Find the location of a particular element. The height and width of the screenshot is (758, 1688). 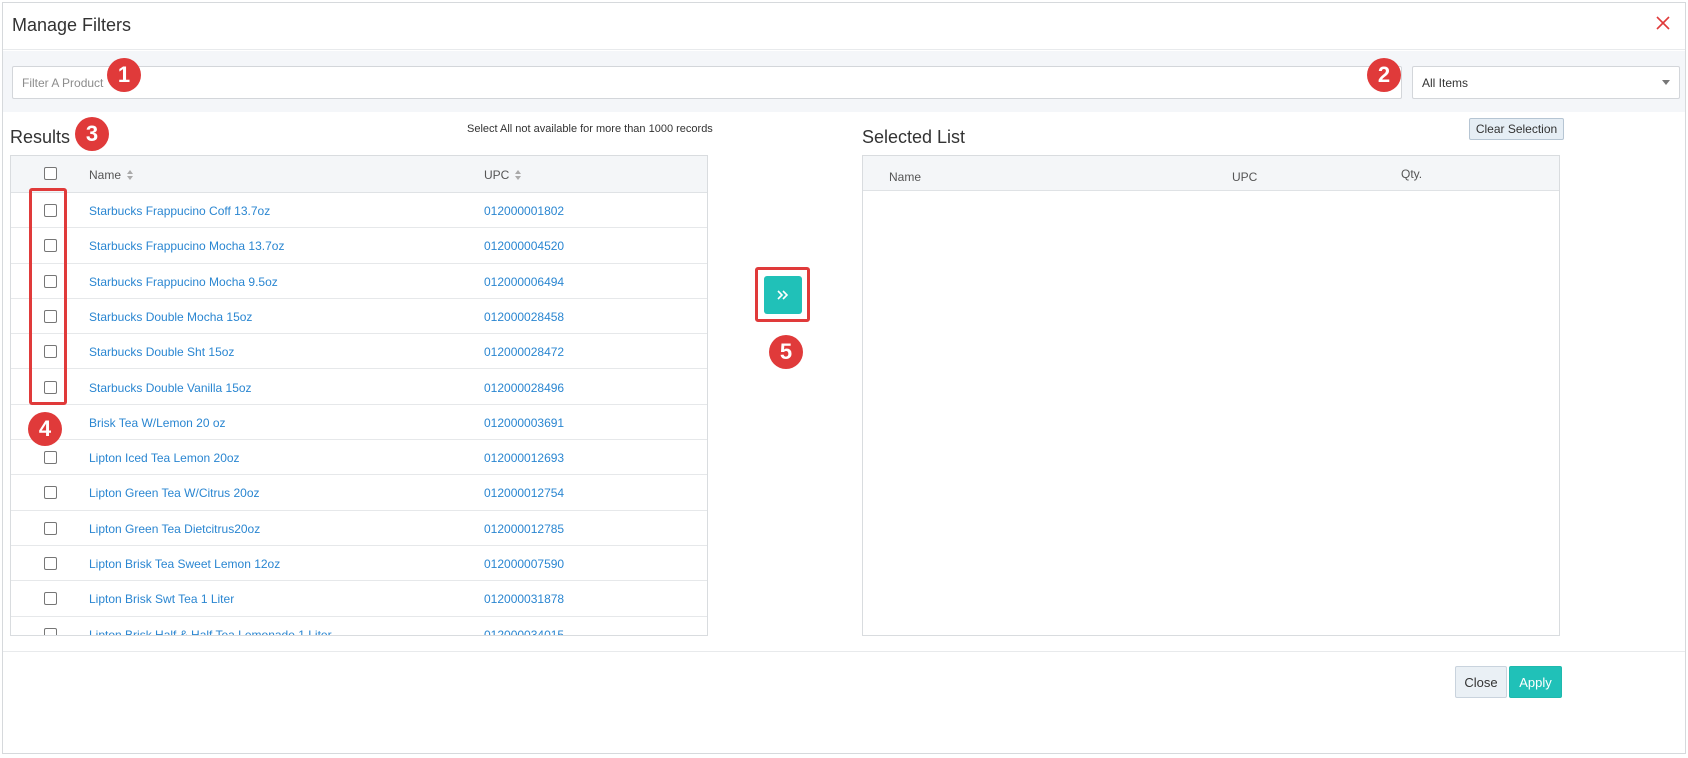

table-row: Starbucks Double Sht 15oz 012000028472 is located at coordinates (359, 352).